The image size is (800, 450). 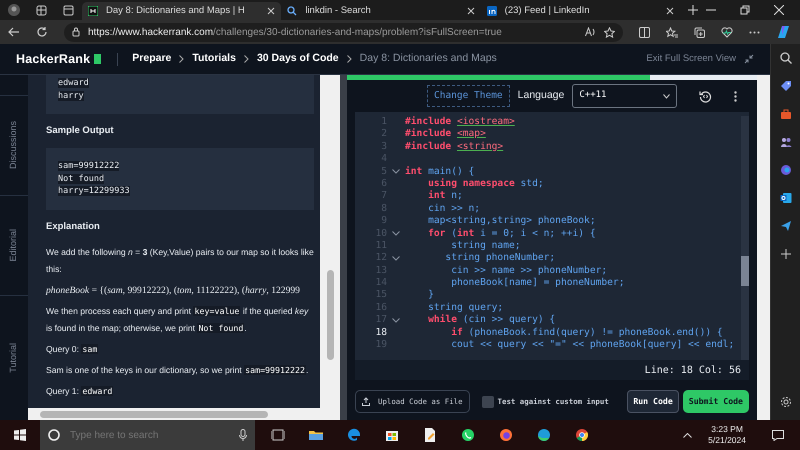 What do you see at coordinates (297, 59) in the screenshot?
I see `breadcrumb-link: 30 Days of Code` at bounding box center [297, 59].